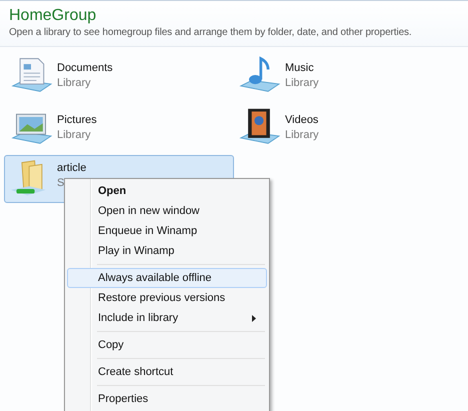 The width and height of the screenshot is (468, 411). Describe the element at coordinates (71, 168) in the screenshot. I see `library-name: article` at that location.